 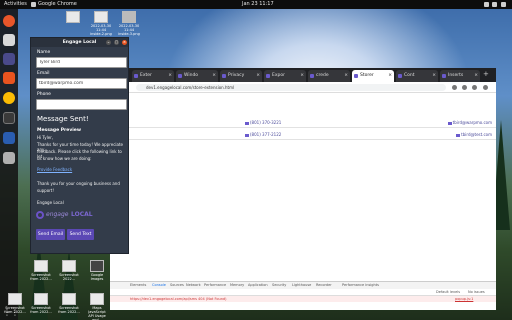 I want to click on devtools-tab: Lighthouse, so click(x=301, y=285).